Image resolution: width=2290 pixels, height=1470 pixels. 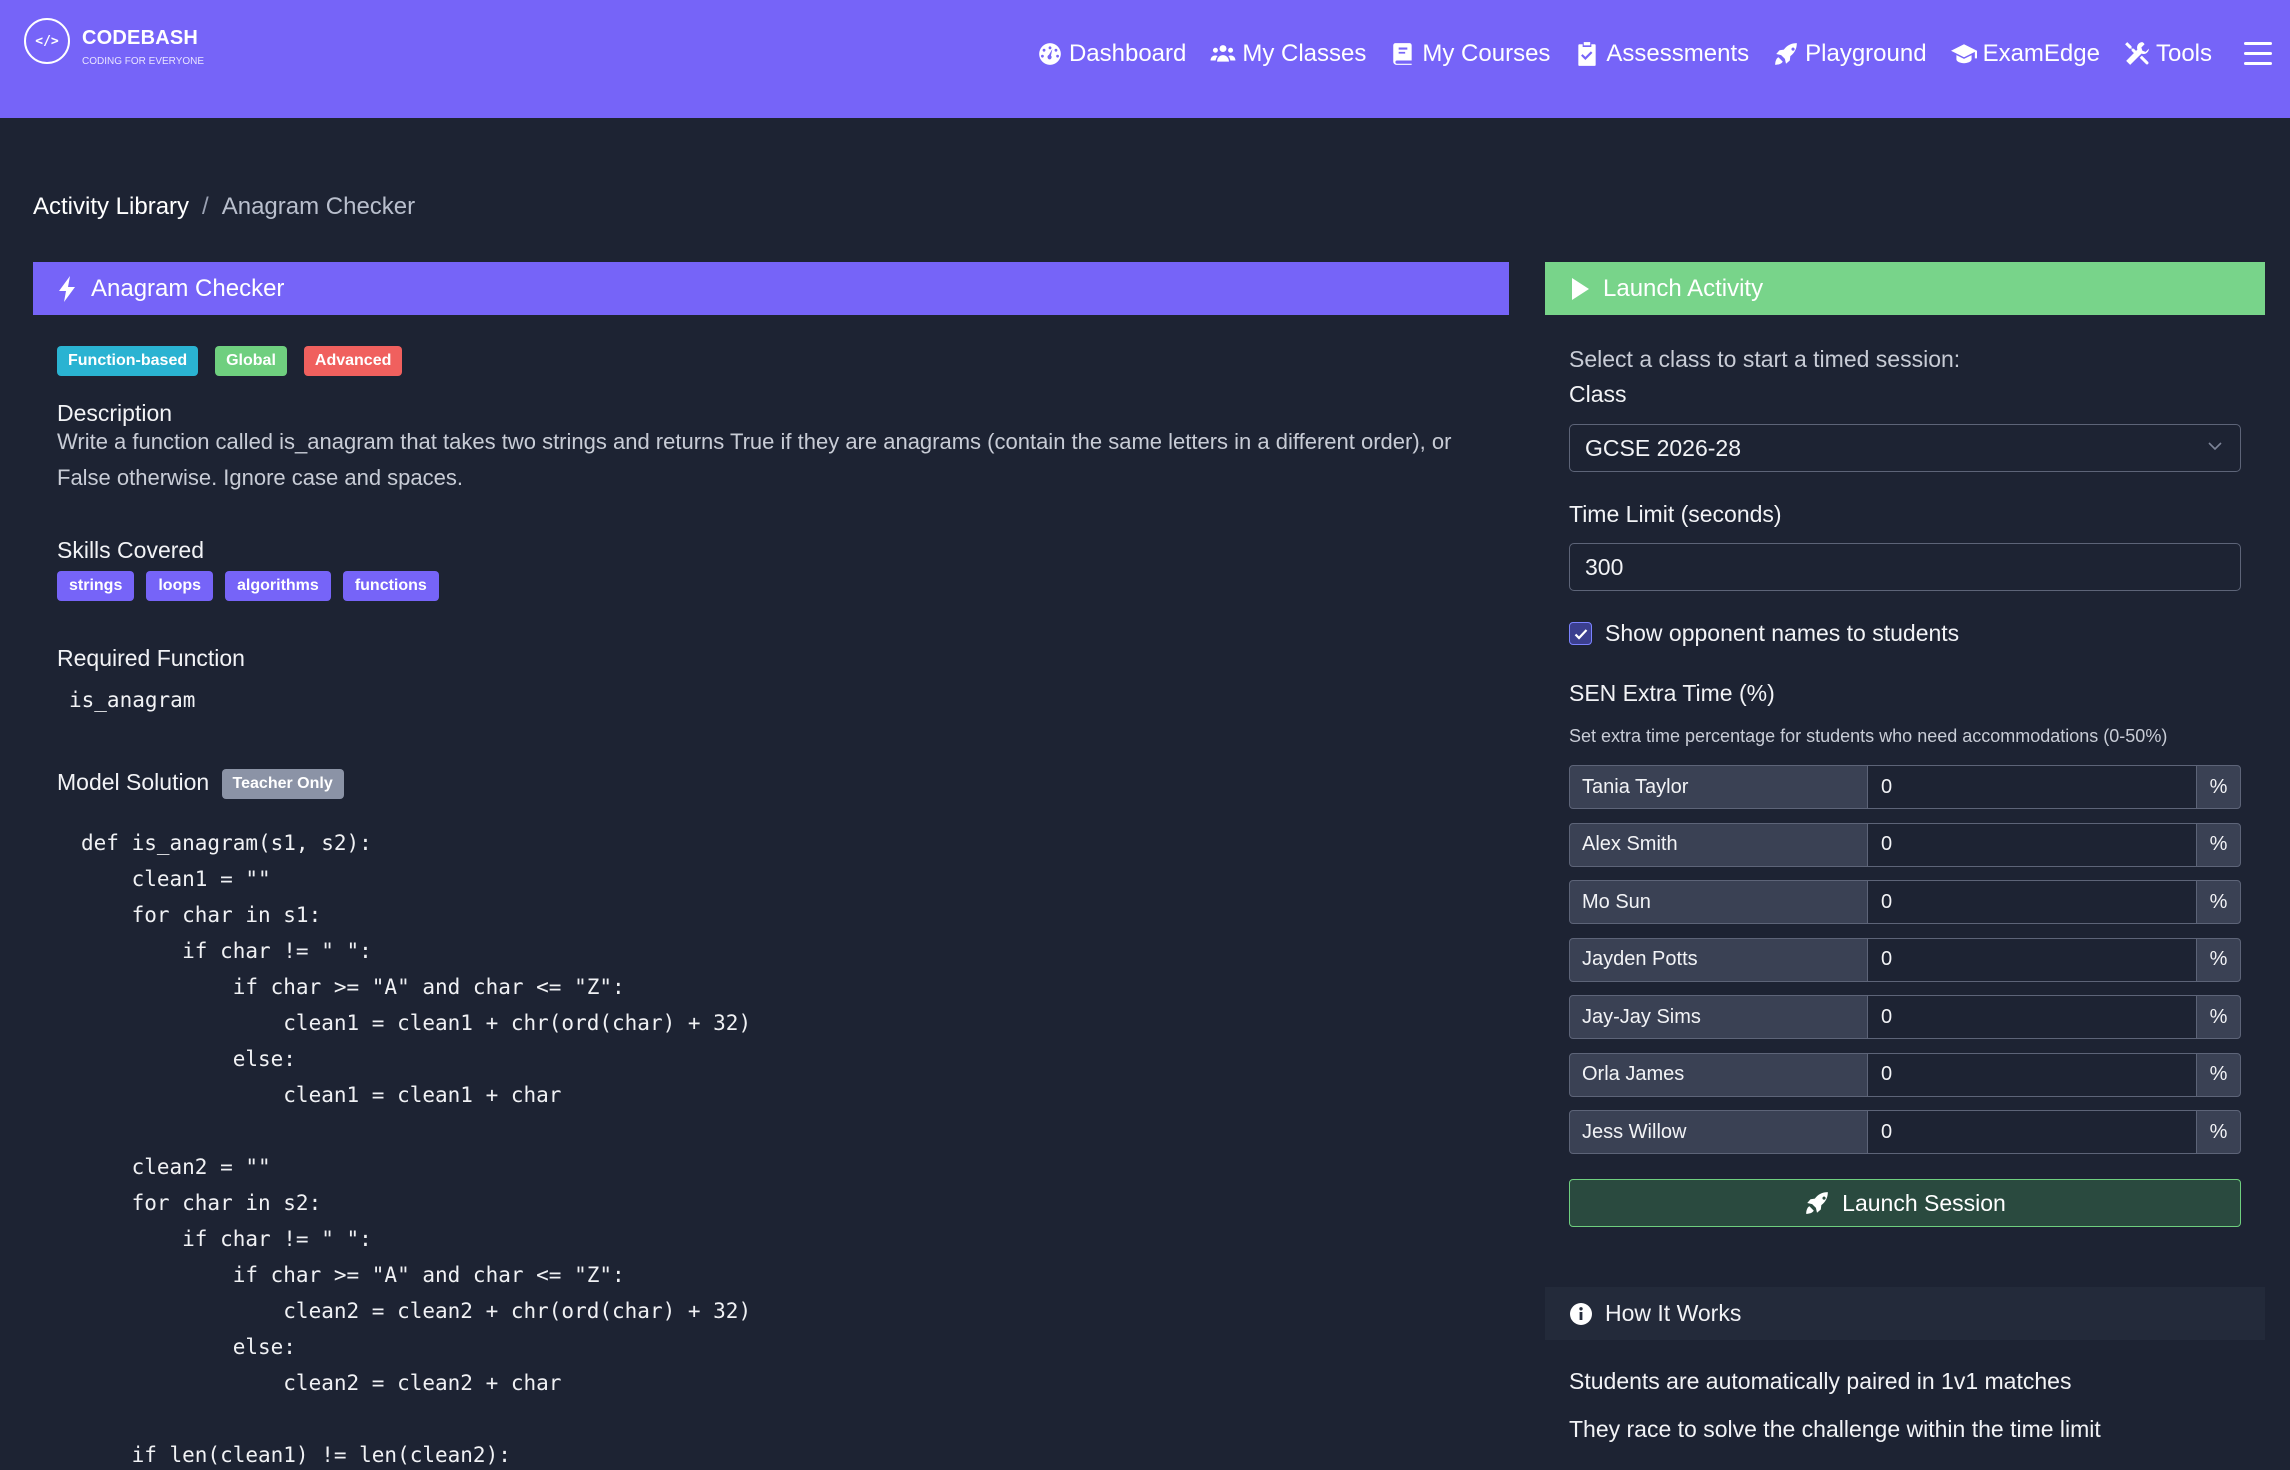 I want to click on time-limit-value: 300, so click(x=1604, y=566).